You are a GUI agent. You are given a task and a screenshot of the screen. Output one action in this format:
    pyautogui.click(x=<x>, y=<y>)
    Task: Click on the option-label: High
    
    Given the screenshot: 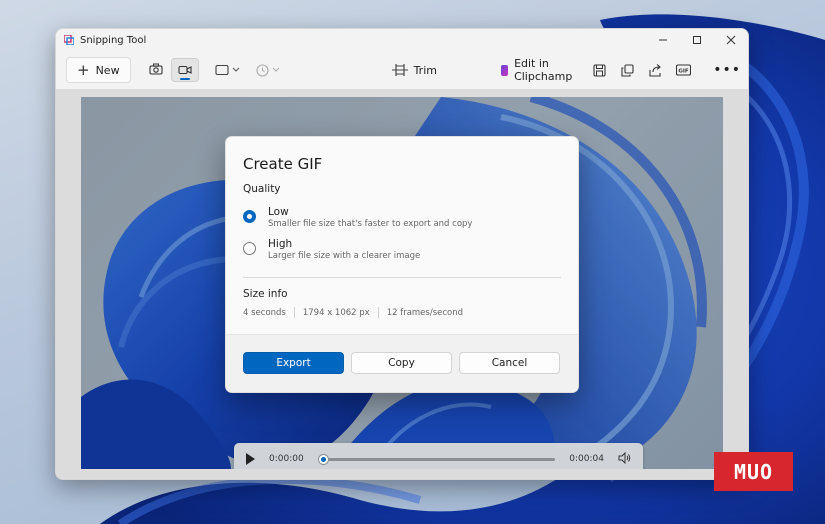 What is the action you would take?
    pyautogui.click(x=280, y=244)
    